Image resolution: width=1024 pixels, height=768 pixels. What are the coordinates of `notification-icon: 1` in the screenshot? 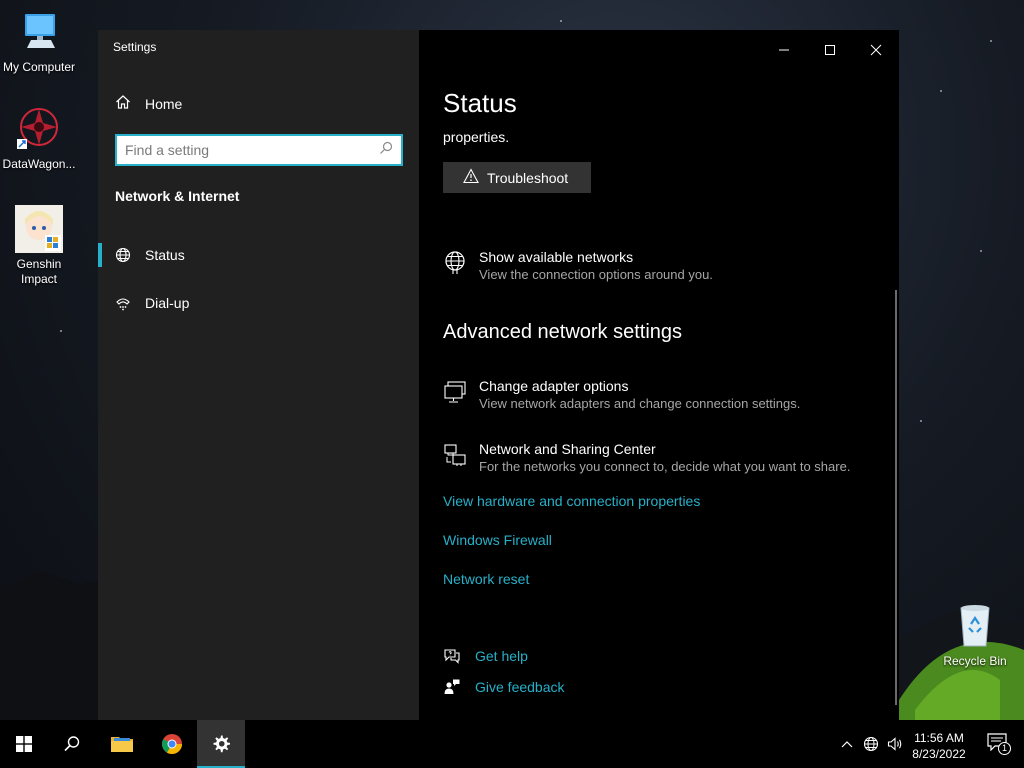 It's located at (999, 744).